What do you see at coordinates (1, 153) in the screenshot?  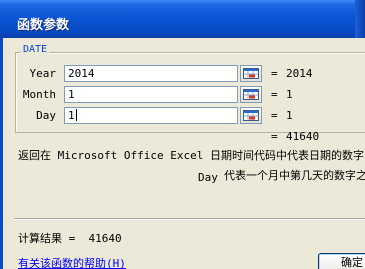 I see `window-frame-left` at bounding box center [1, 153].